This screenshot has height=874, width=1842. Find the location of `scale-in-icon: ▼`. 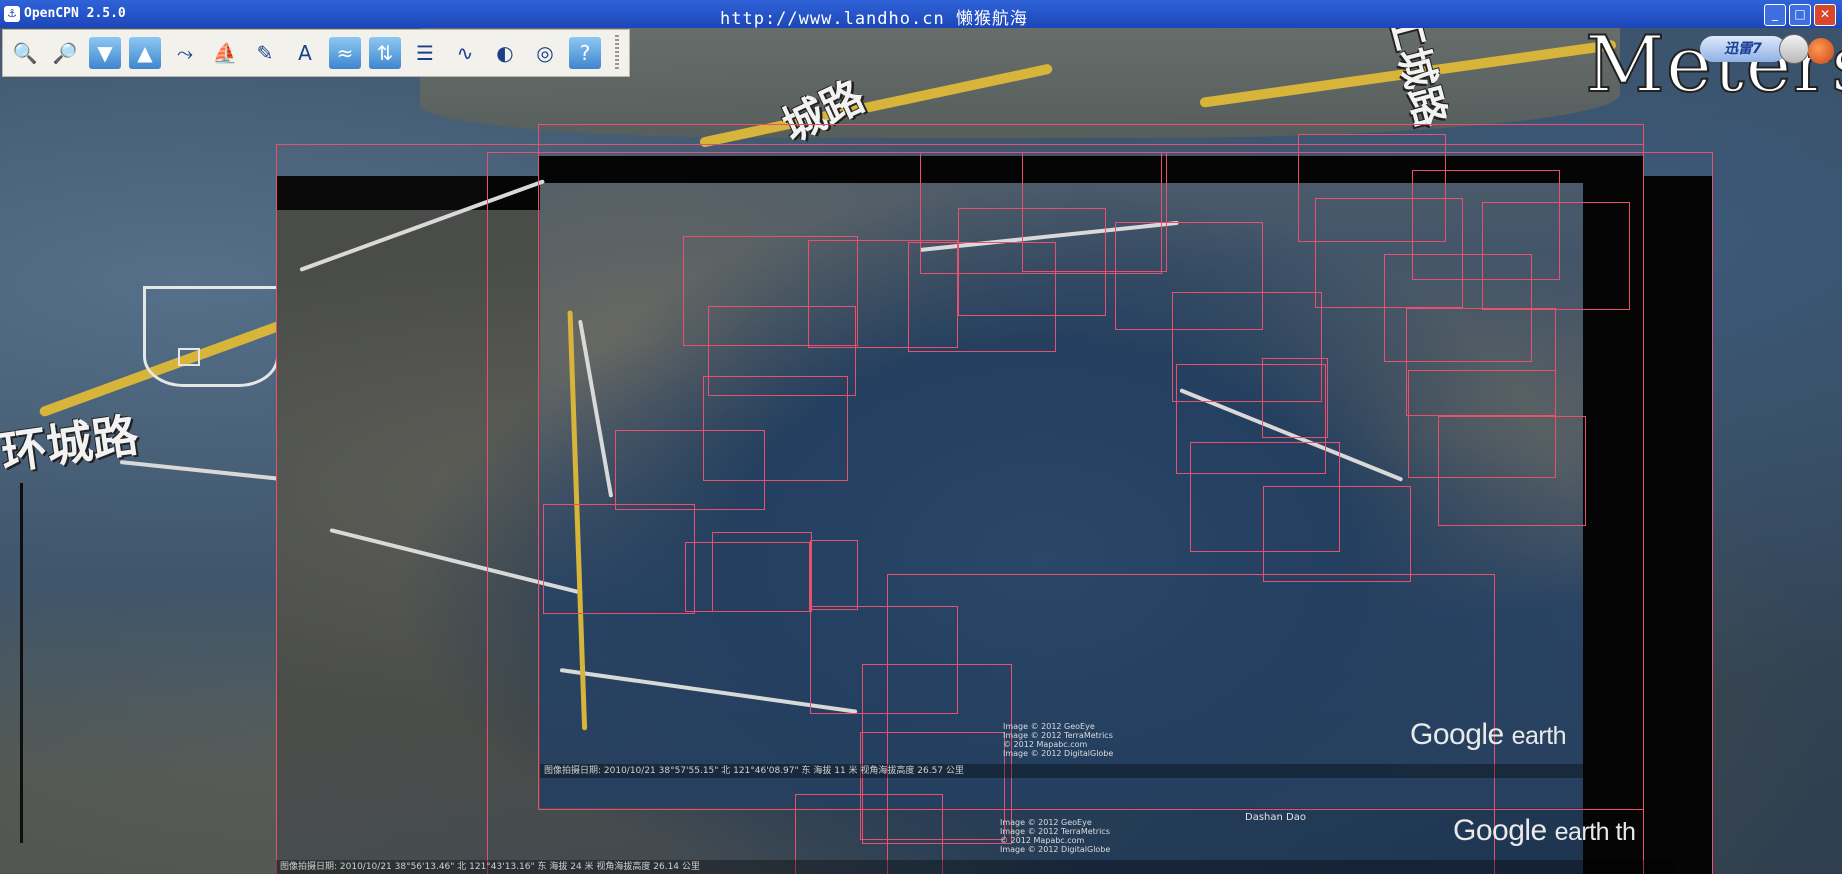

scale-in-icon: ▼ is located at coordinates (105, 53).